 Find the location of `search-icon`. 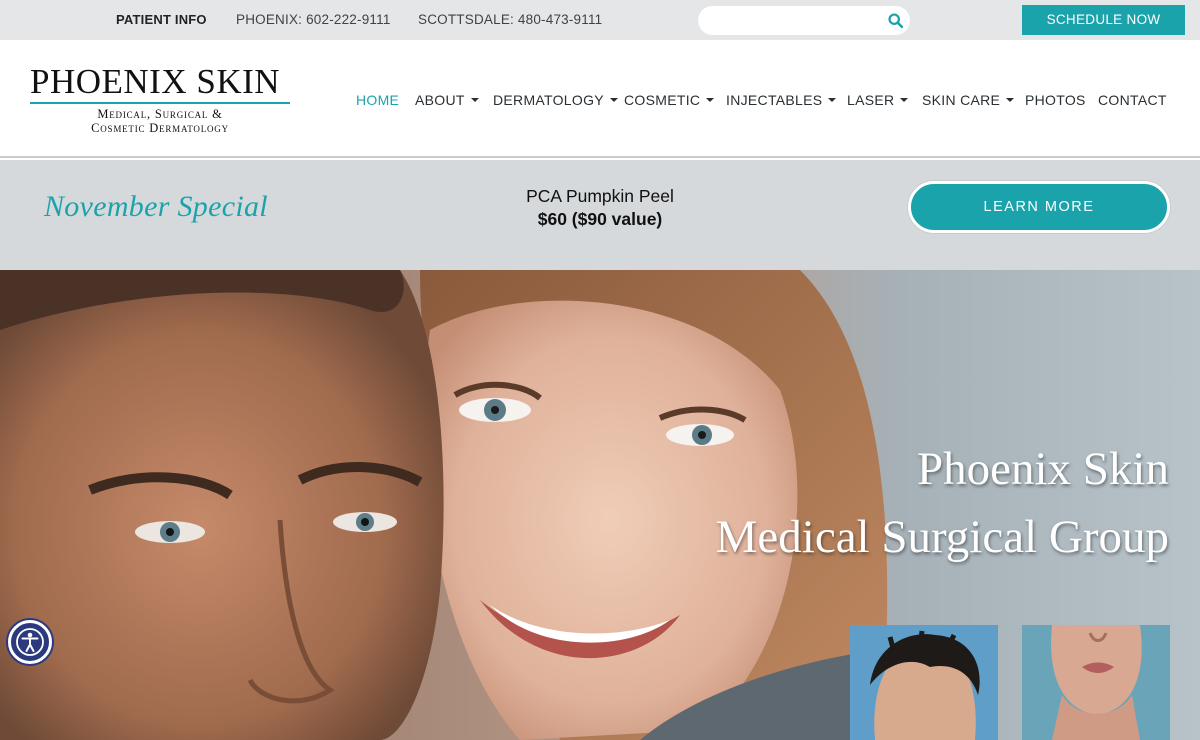

search-icon is located at coordinates (895, 20).